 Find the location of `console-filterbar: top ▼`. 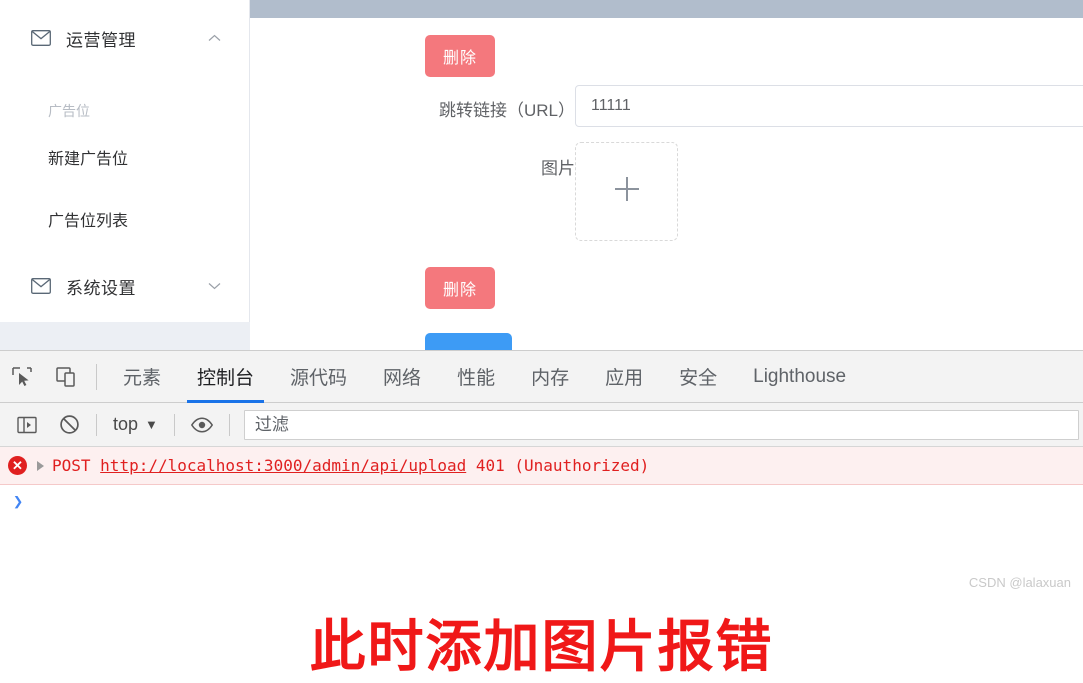

console-filterbar: top ▼ is located at coordinates (541, 425).